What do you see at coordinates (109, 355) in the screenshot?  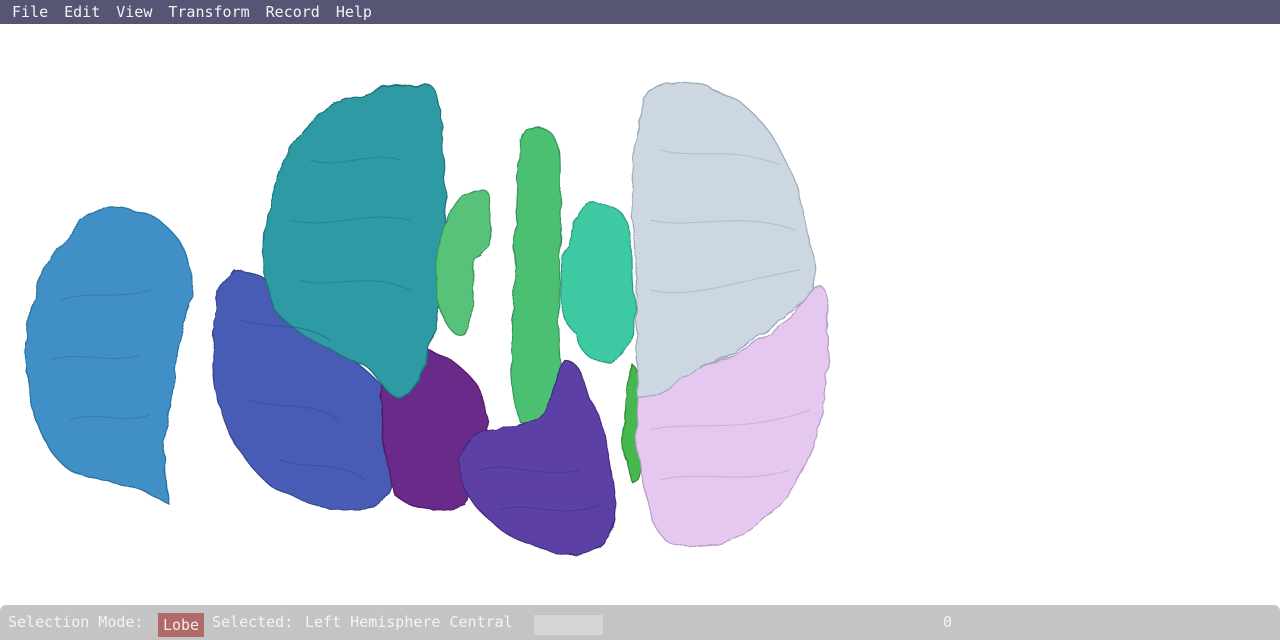 I see `lobe-blue` at bounding box center [109, 355].